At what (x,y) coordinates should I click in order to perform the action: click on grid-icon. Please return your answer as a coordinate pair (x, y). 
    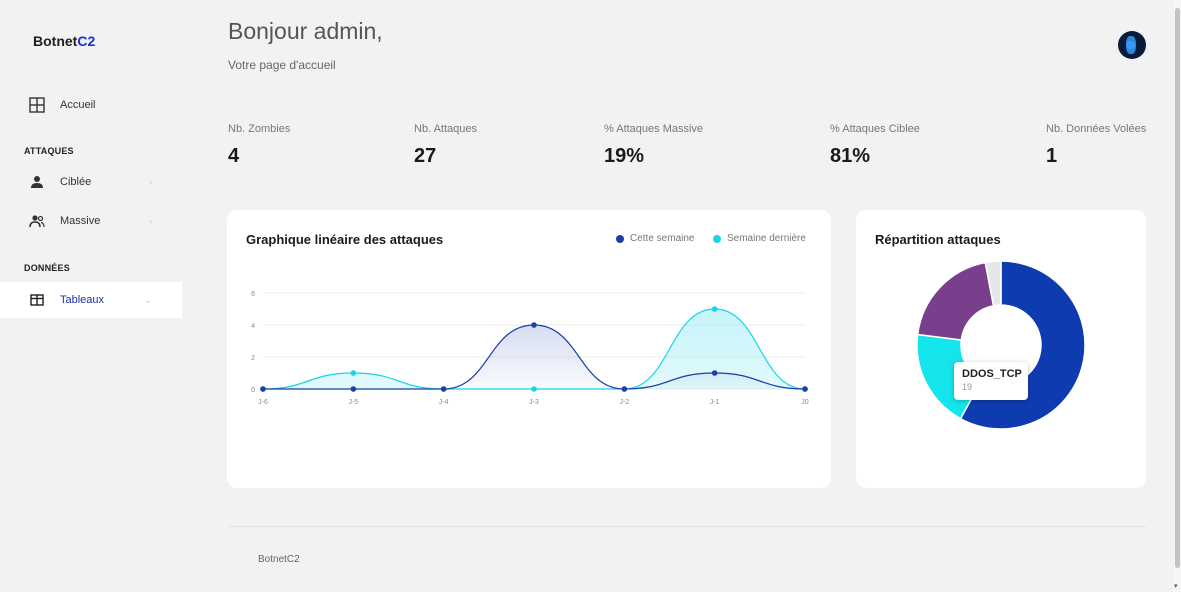
    Looking at the image, I should click on (37, 105).